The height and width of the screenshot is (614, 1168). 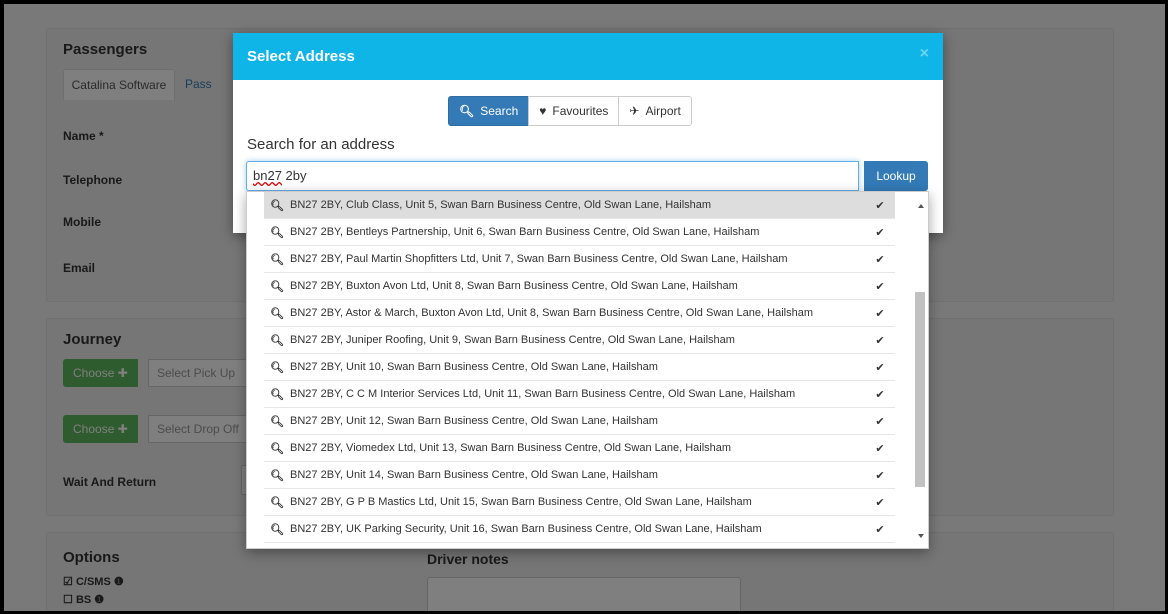 I want to click on tab-favourites: ♥ Favourites, so click(x=574, y=111).